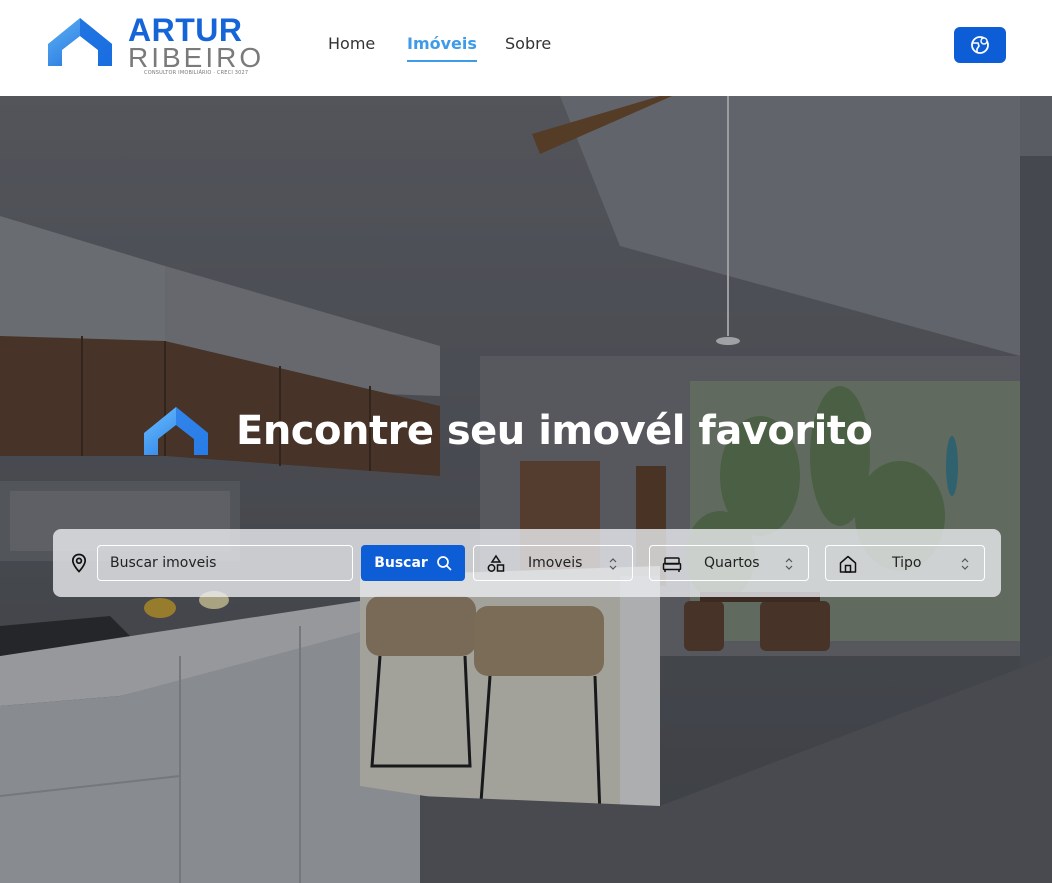 The width and height of the screenshot is (1052, 883). I want to click on globe-icon, so click(980, 45).